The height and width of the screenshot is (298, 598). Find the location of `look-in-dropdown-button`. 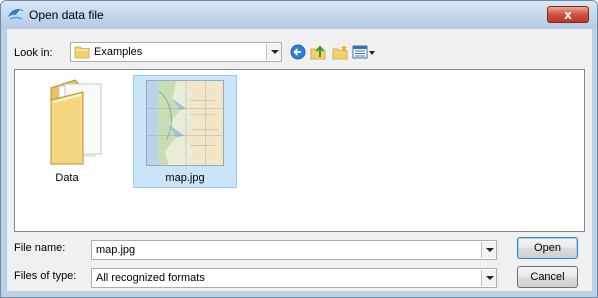

look-in-dropdown-button is located at coordinates (273, 52).